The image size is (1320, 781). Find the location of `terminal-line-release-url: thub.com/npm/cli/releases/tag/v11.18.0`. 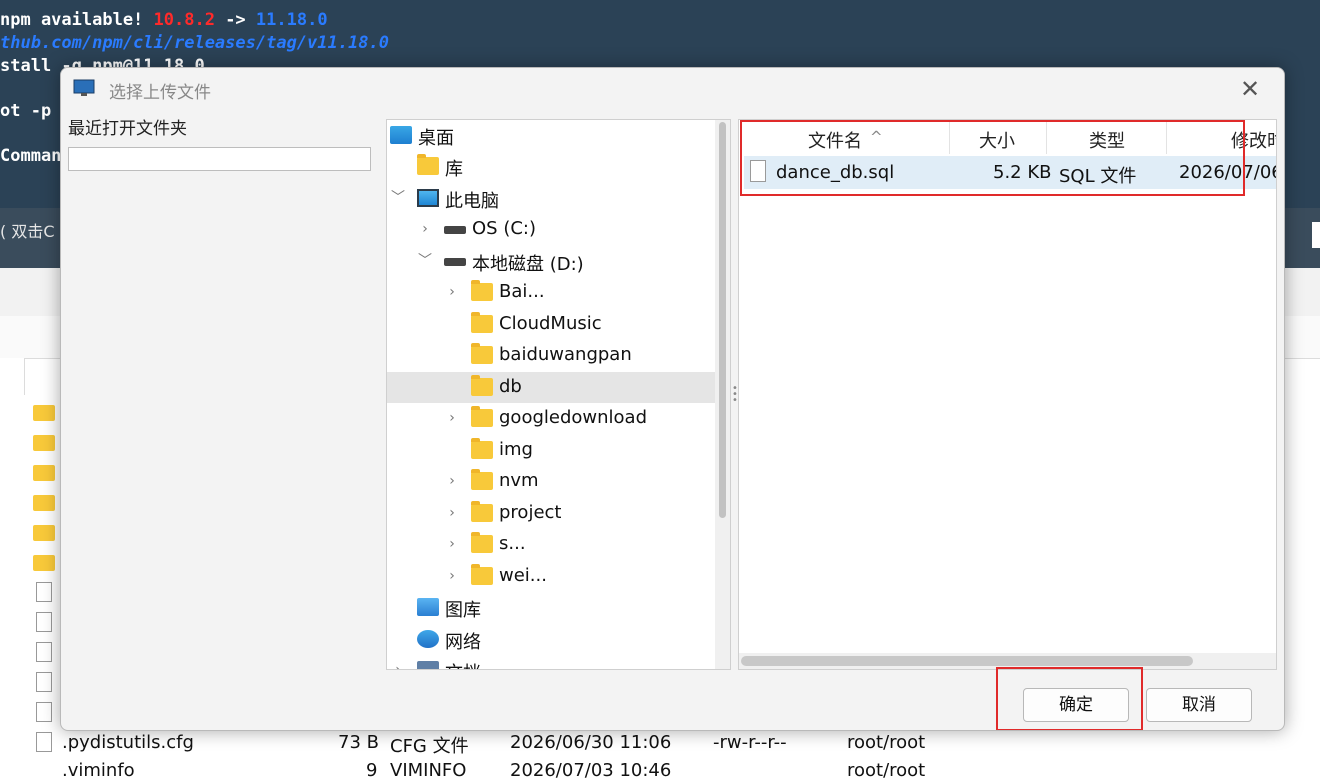

terminal-line-release-url: thub.com/npm/cli/releases/tag/v11.18.0 is located at coordinates (194, 43).